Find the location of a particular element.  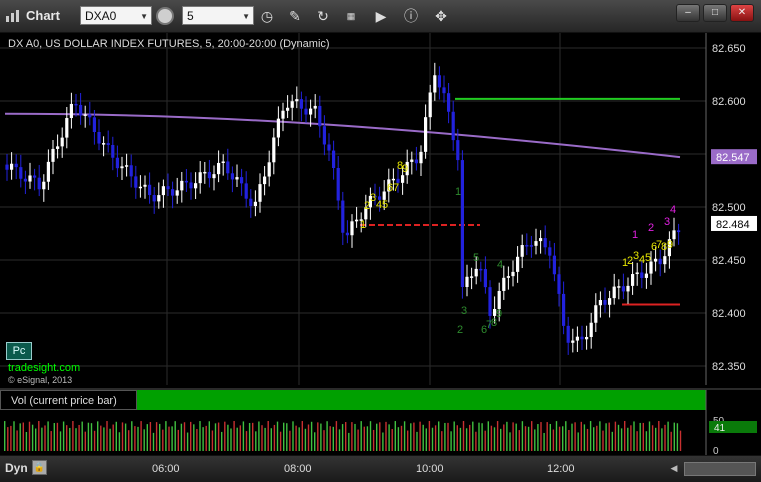

title-bar: Chart DXA0 ▼ 5 ▼ ◷ ✎ ↻ ▦ ▶ ⓘ ✥ – □ ✕ is located at coordinates (380, 16).